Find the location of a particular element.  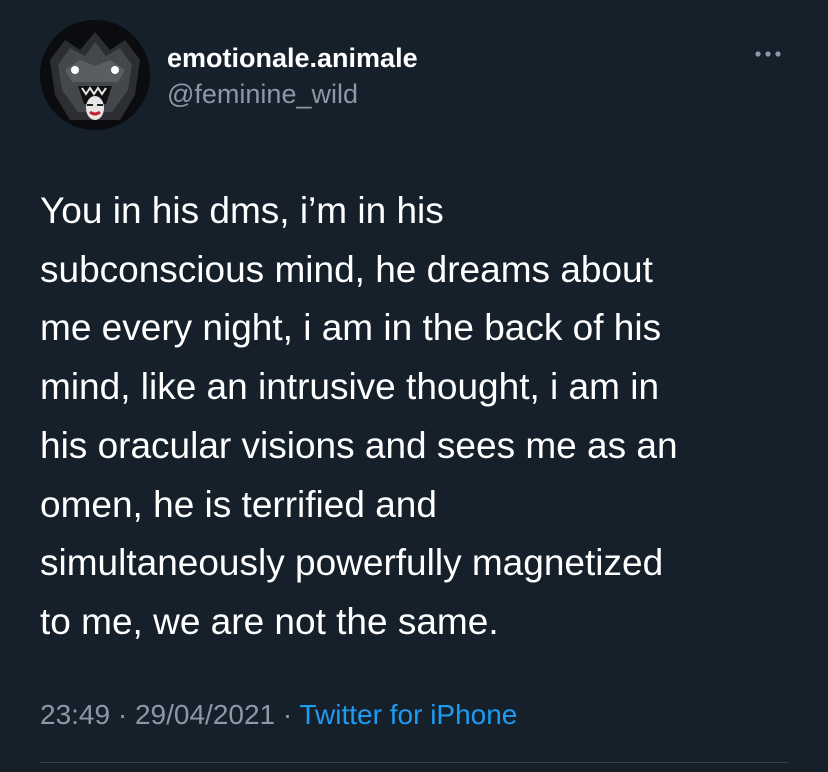

user-names: emotionale.animale @feminine_wild is located at coordinates (292, 76).